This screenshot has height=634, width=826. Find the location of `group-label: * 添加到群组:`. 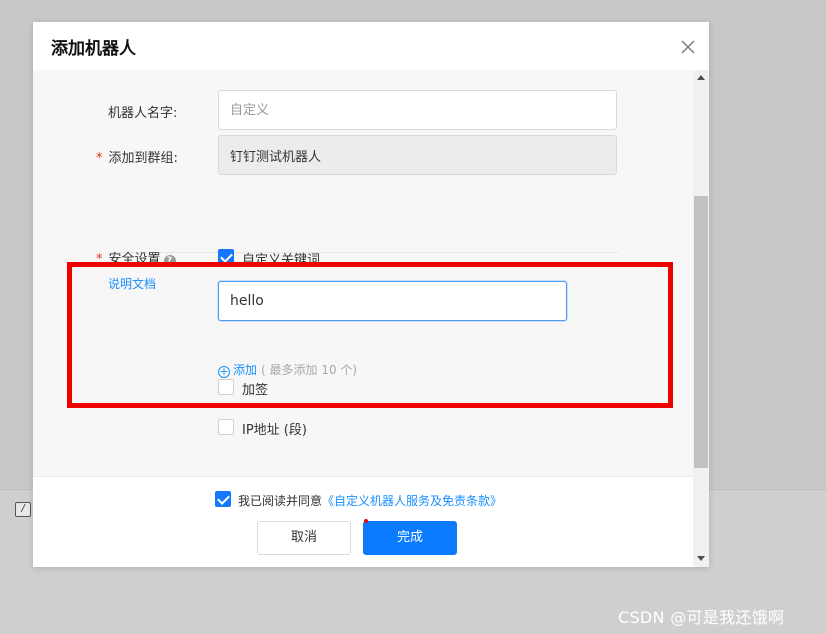

group-label: * 添加到群组: is located at coordinates (137, 156).